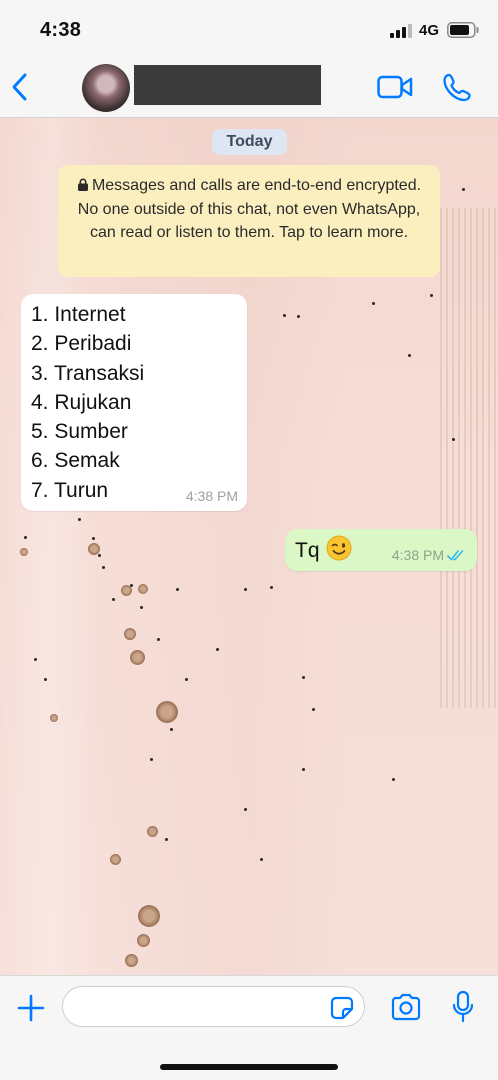  What do you see at coordinates (75, 461) in the screenshot?
I see `message-line: 6. Semak` at bounding box center [75, 461].